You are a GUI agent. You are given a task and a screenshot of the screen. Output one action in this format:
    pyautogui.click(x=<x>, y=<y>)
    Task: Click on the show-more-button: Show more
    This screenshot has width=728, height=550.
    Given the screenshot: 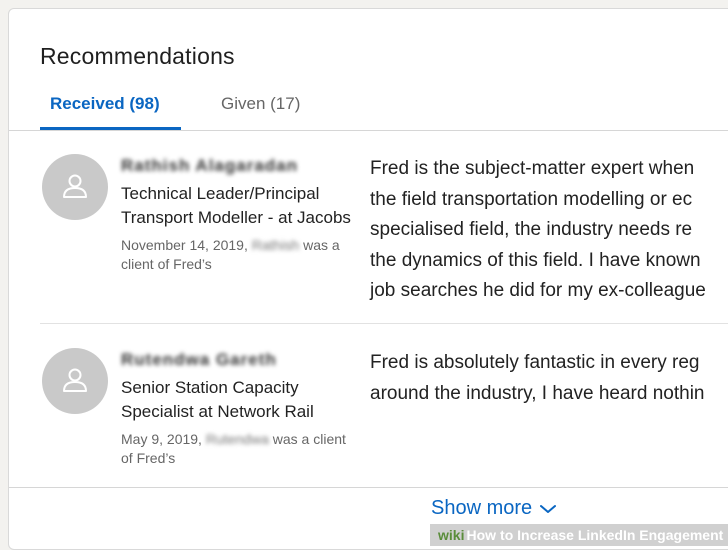 What is the action you would take?
    pyautogui.click(x=494, y=508)
    